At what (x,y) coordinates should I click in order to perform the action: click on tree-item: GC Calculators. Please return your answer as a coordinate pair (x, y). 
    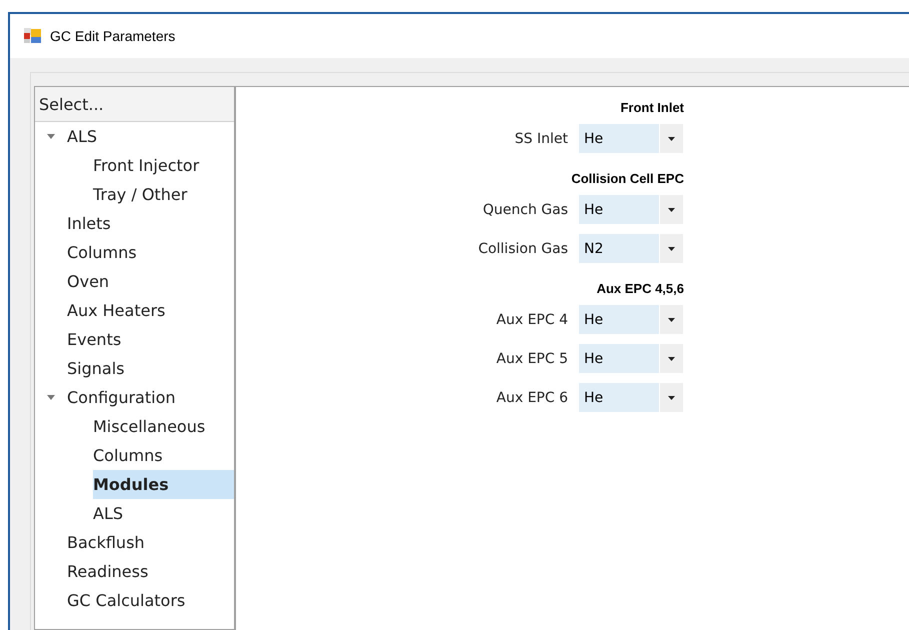
    Looking at the image, I should click on (128, 600).